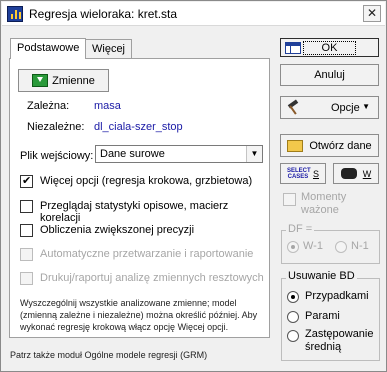 The image size is (387, 372). What do you see at coordinates (193, 14) in the screenshot?
I see `title-bar: Regresja wieloraka: kret.sta ✕` at bounding box center [193, 14].